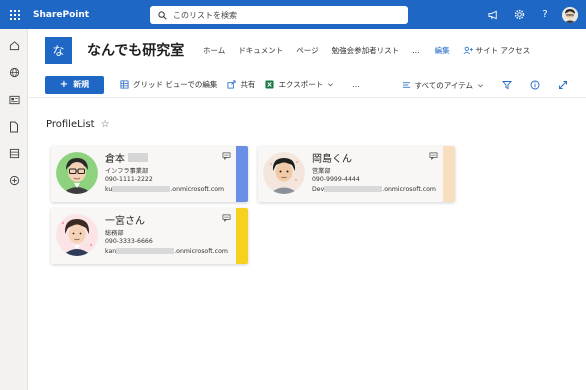 This screenshot has width=586, height=390. What do you see at coordinates (14, 153) in the screenshot?
I see `list-icon` at bounding box center [14, 153].